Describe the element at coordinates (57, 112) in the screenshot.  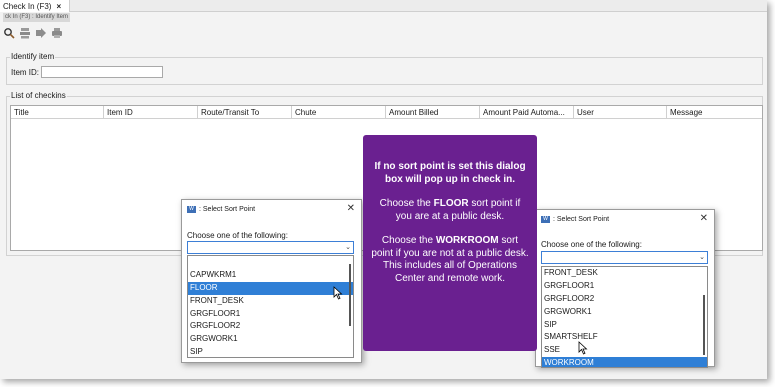
I see `column-header-title: Title` at that location.